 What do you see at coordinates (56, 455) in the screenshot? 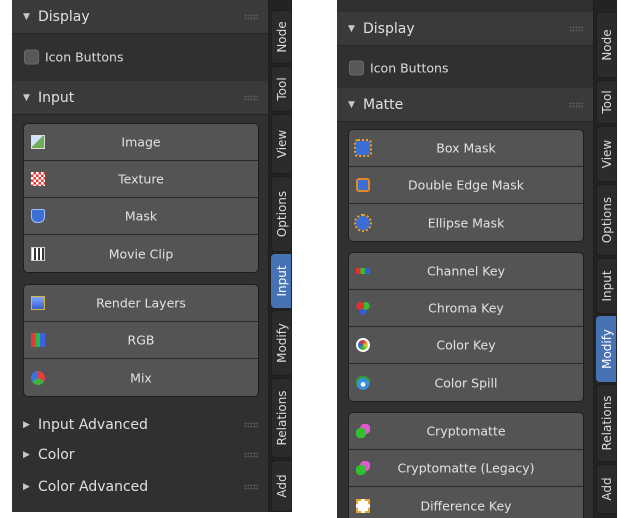
I see `panel-title: Color` at bounding box center [56, 455].